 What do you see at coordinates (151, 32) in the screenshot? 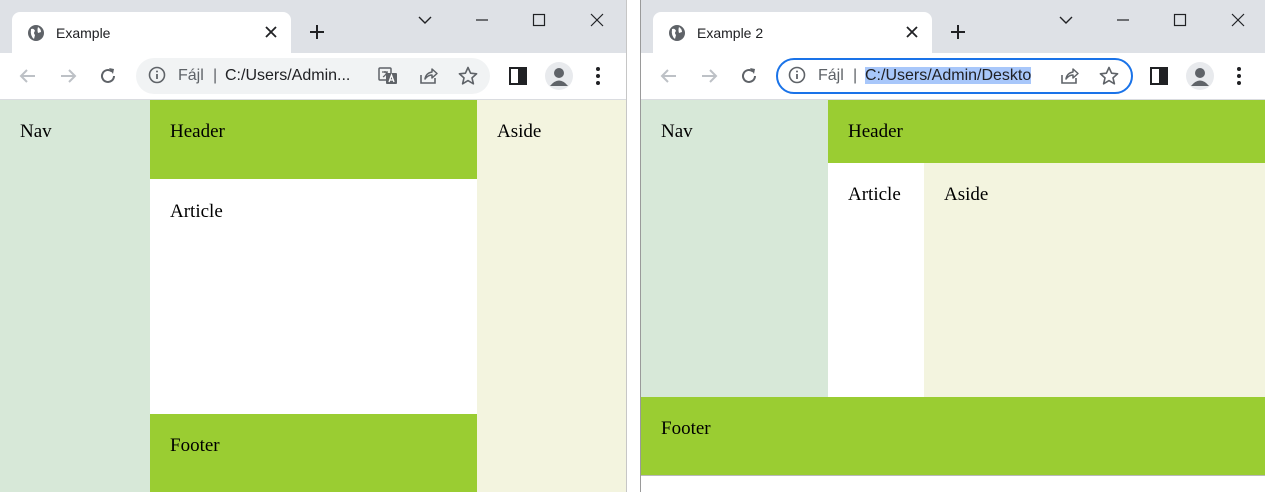
I see `tab-example: Example` at bounding box center [151, 32].